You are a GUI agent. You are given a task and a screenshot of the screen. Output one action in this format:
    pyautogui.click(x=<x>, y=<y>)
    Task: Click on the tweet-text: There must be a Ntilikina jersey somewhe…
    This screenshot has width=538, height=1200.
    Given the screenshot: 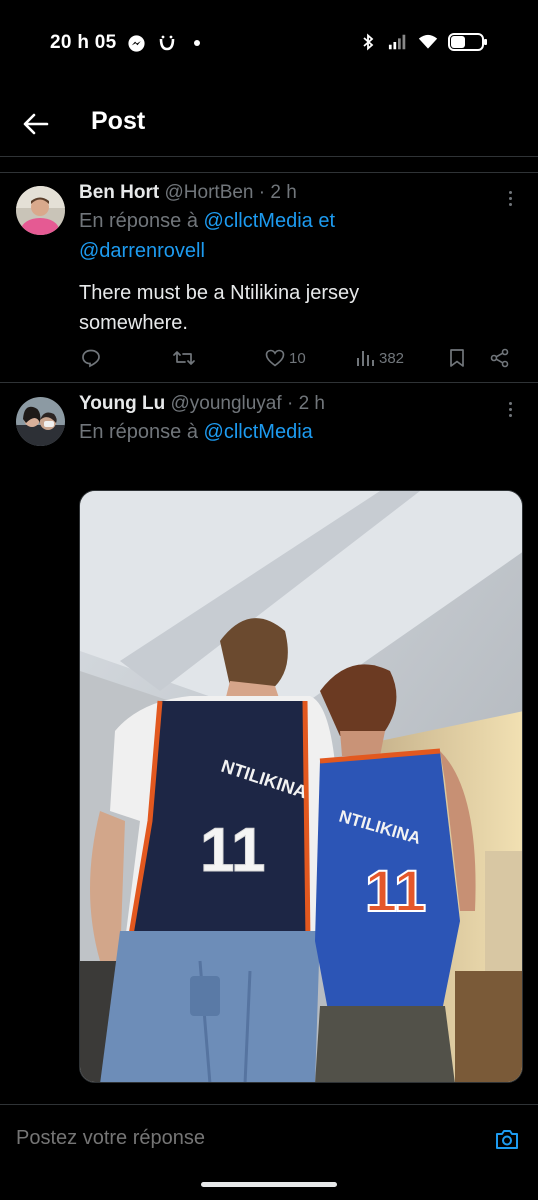 What is the action you would take?
    pyautogui.click(x=219, y=308)
    